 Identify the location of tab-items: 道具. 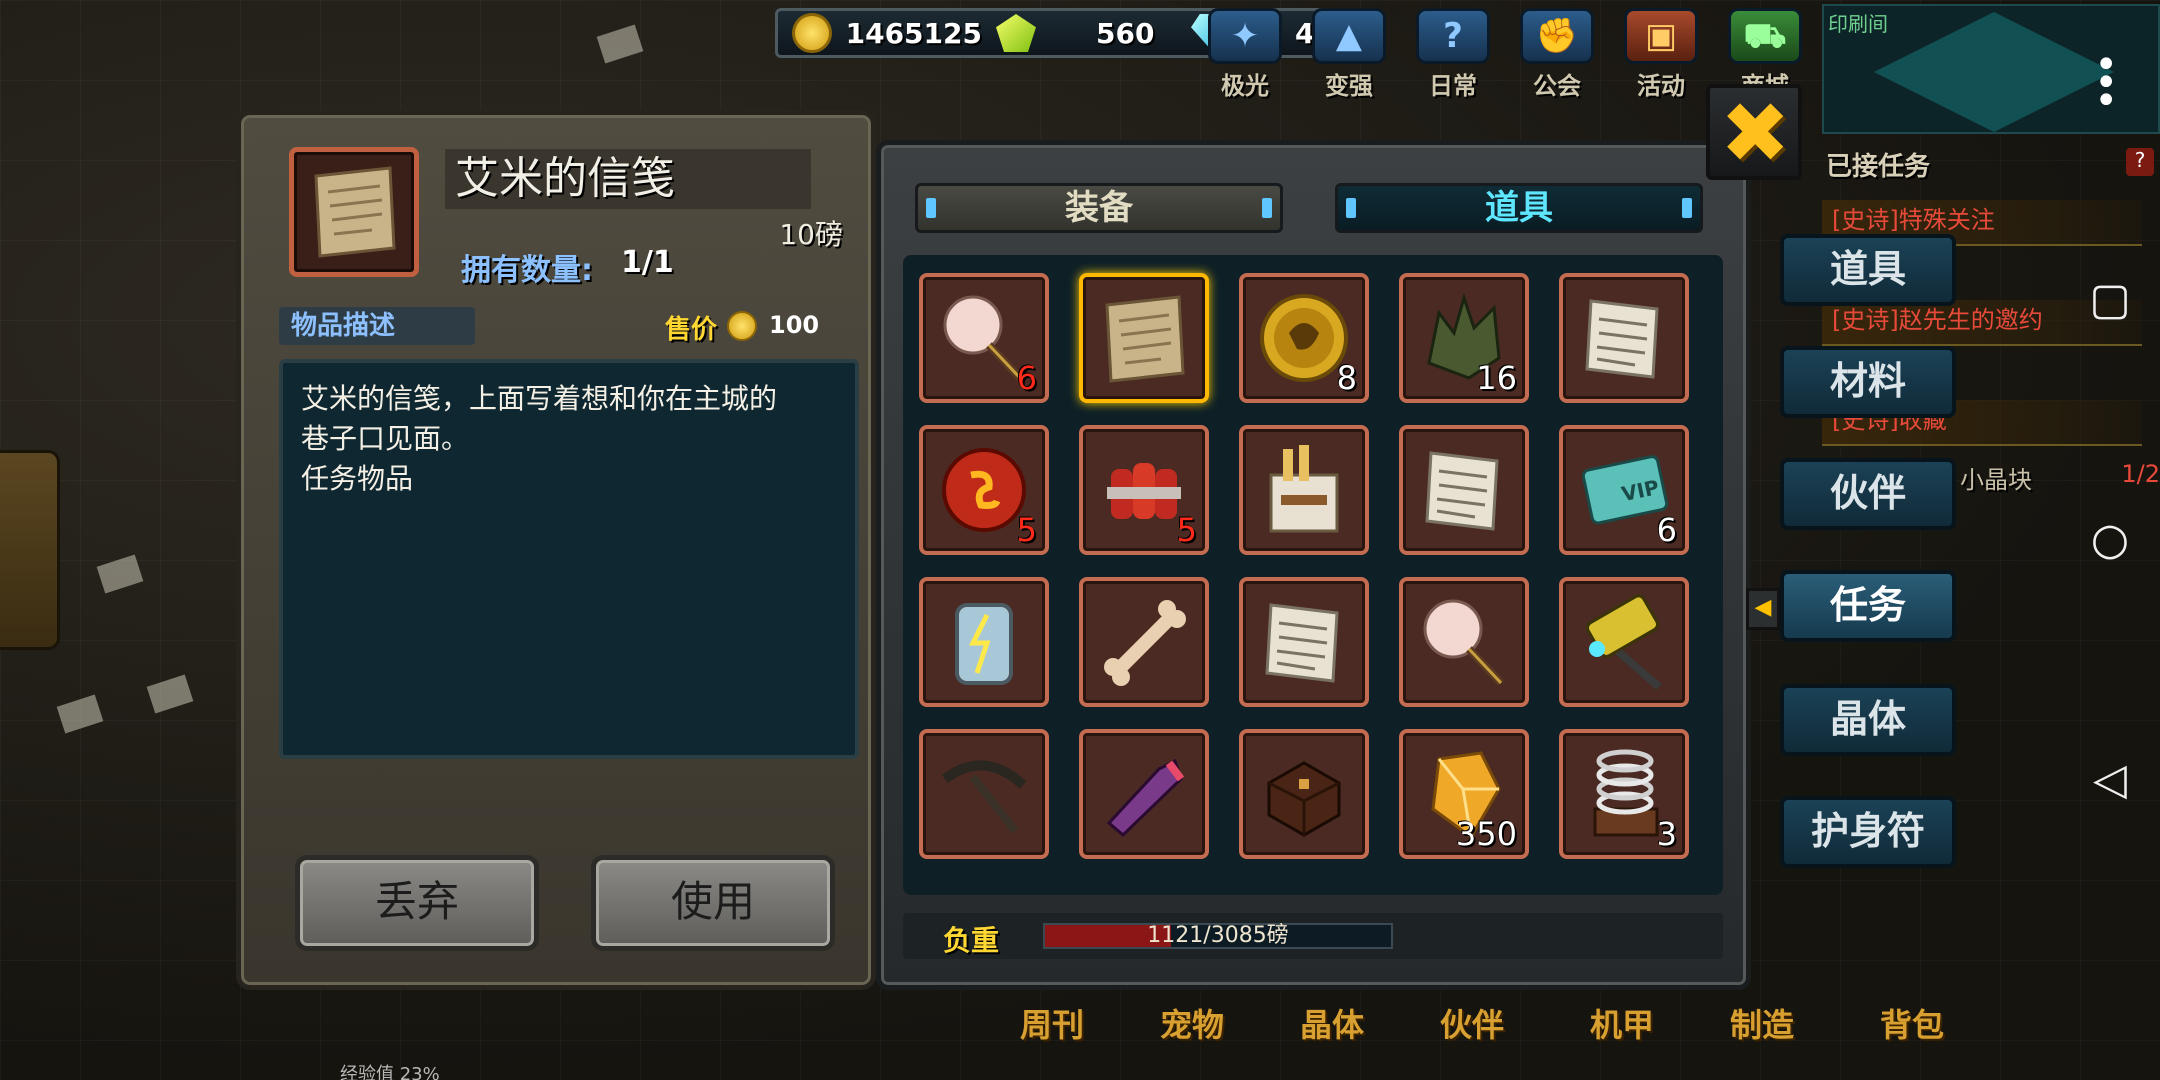
(1519, 208).